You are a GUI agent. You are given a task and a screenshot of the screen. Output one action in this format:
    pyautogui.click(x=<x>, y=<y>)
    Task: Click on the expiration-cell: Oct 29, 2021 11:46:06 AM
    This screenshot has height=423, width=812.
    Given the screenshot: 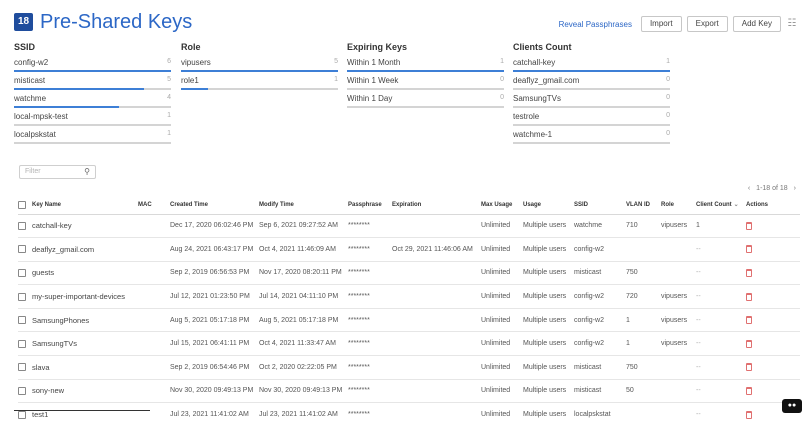 What is the action you would take?
    pyautogui.click(x=436, y=249)
    